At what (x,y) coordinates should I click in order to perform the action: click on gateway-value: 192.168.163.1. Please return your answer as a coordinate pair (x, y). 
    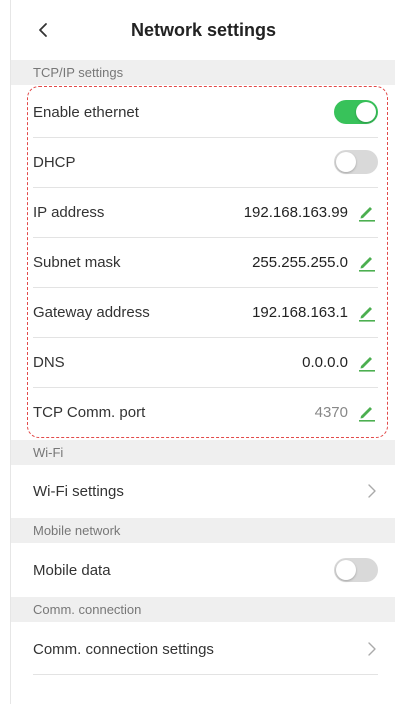
    Looking at the image, I should click on (300, 312).